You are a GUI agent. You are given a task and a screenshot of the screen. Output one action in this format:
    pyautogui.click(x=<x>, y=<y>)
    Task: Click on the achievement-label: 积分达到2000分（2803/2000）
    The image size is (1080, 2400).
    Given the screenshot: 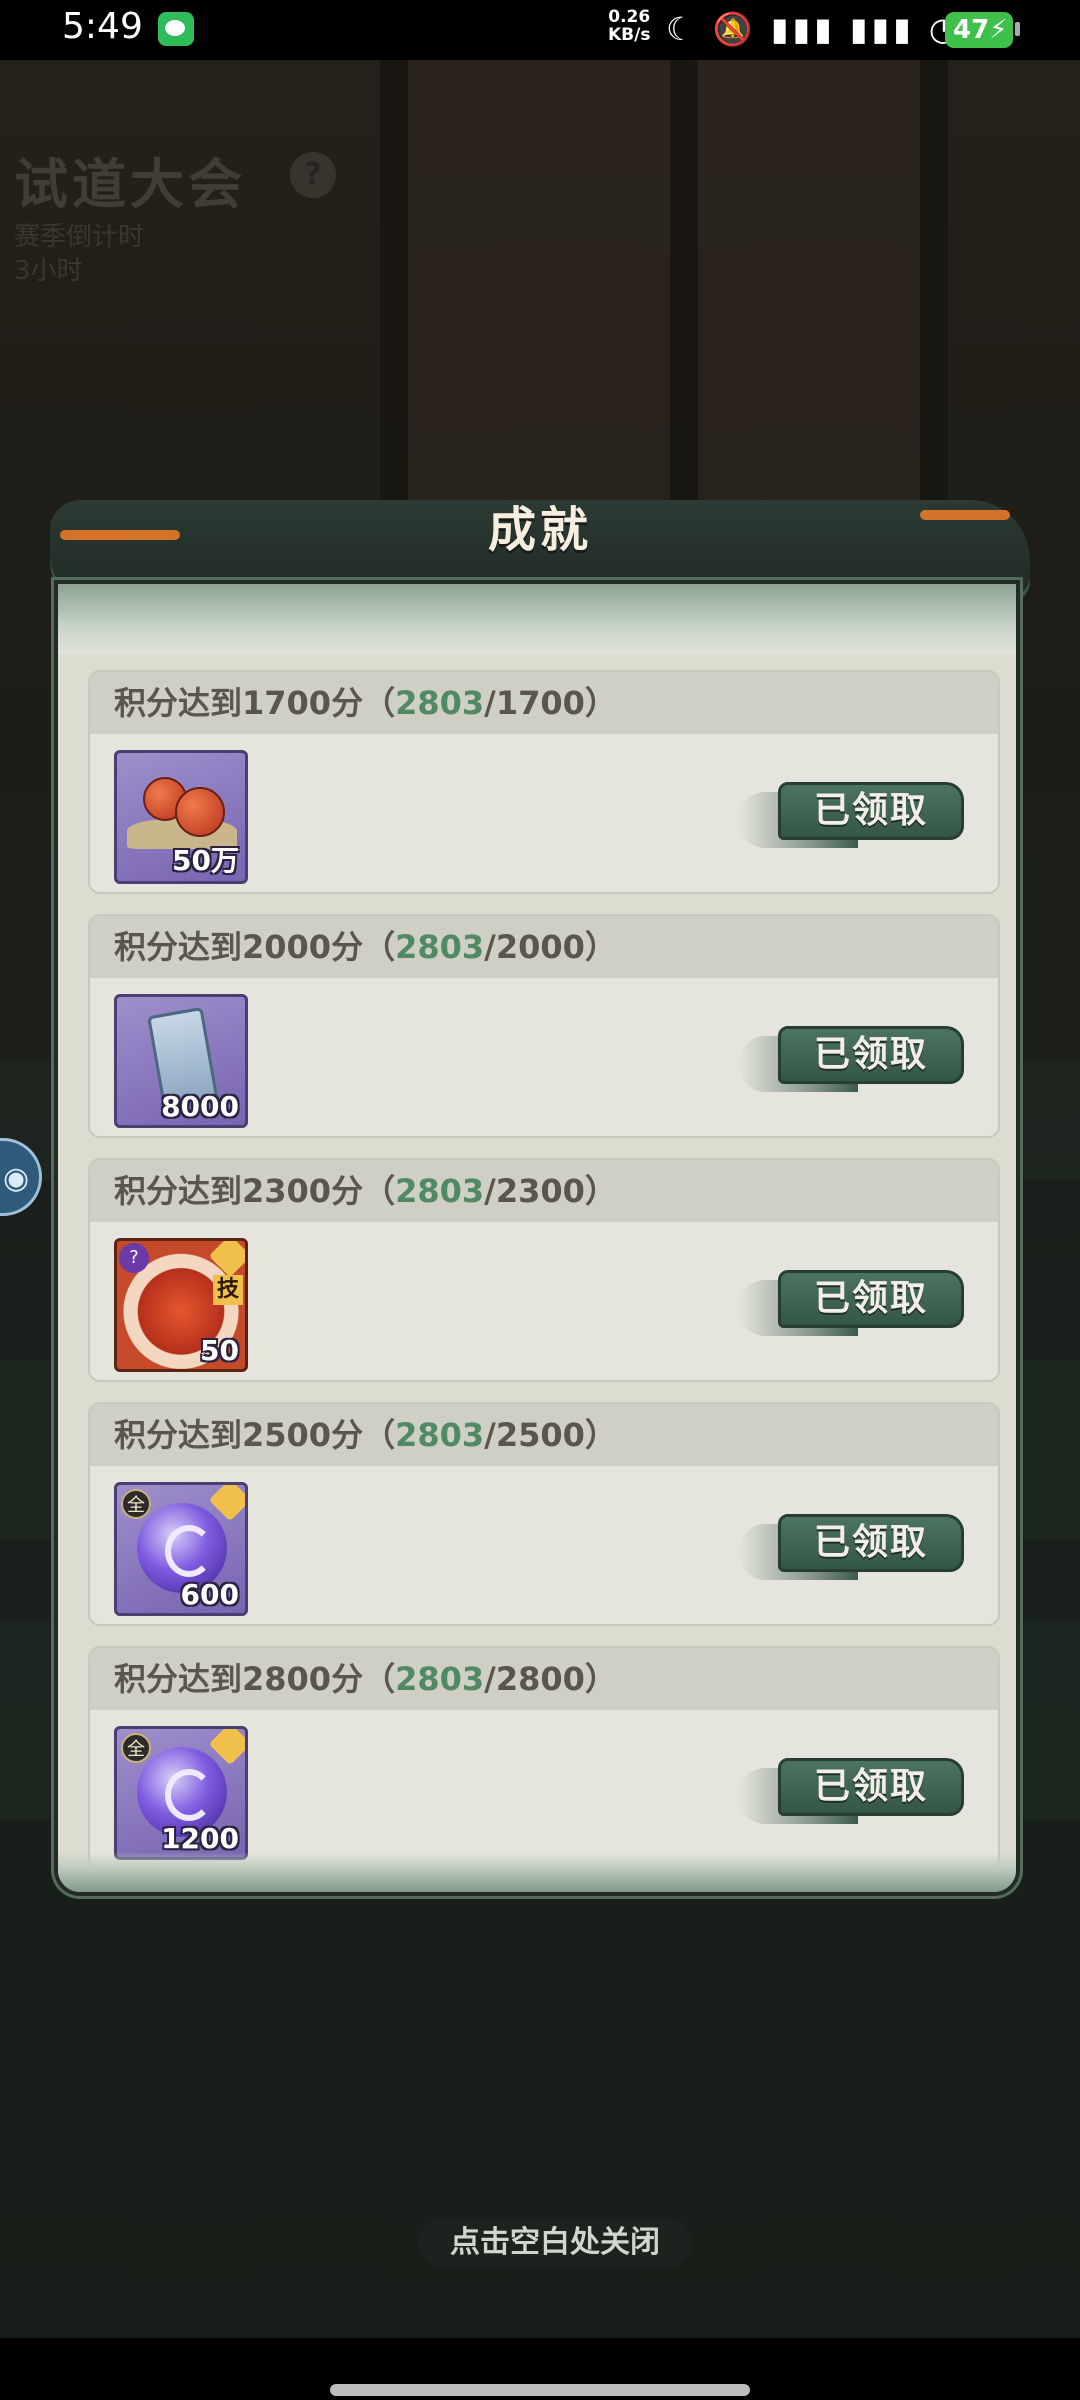 What is the action you would take?
    pyautogui.click(x=544, y=947)
    